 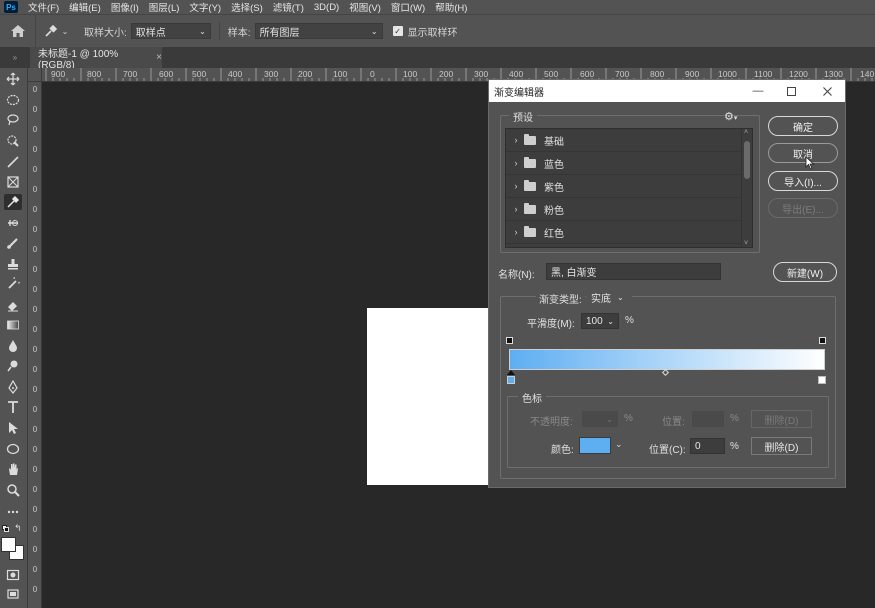 What do you see at coordinates (205, 7) in the screenshot?
I see `menu-type: 文字(Y)` at bounding box center [205, 7].